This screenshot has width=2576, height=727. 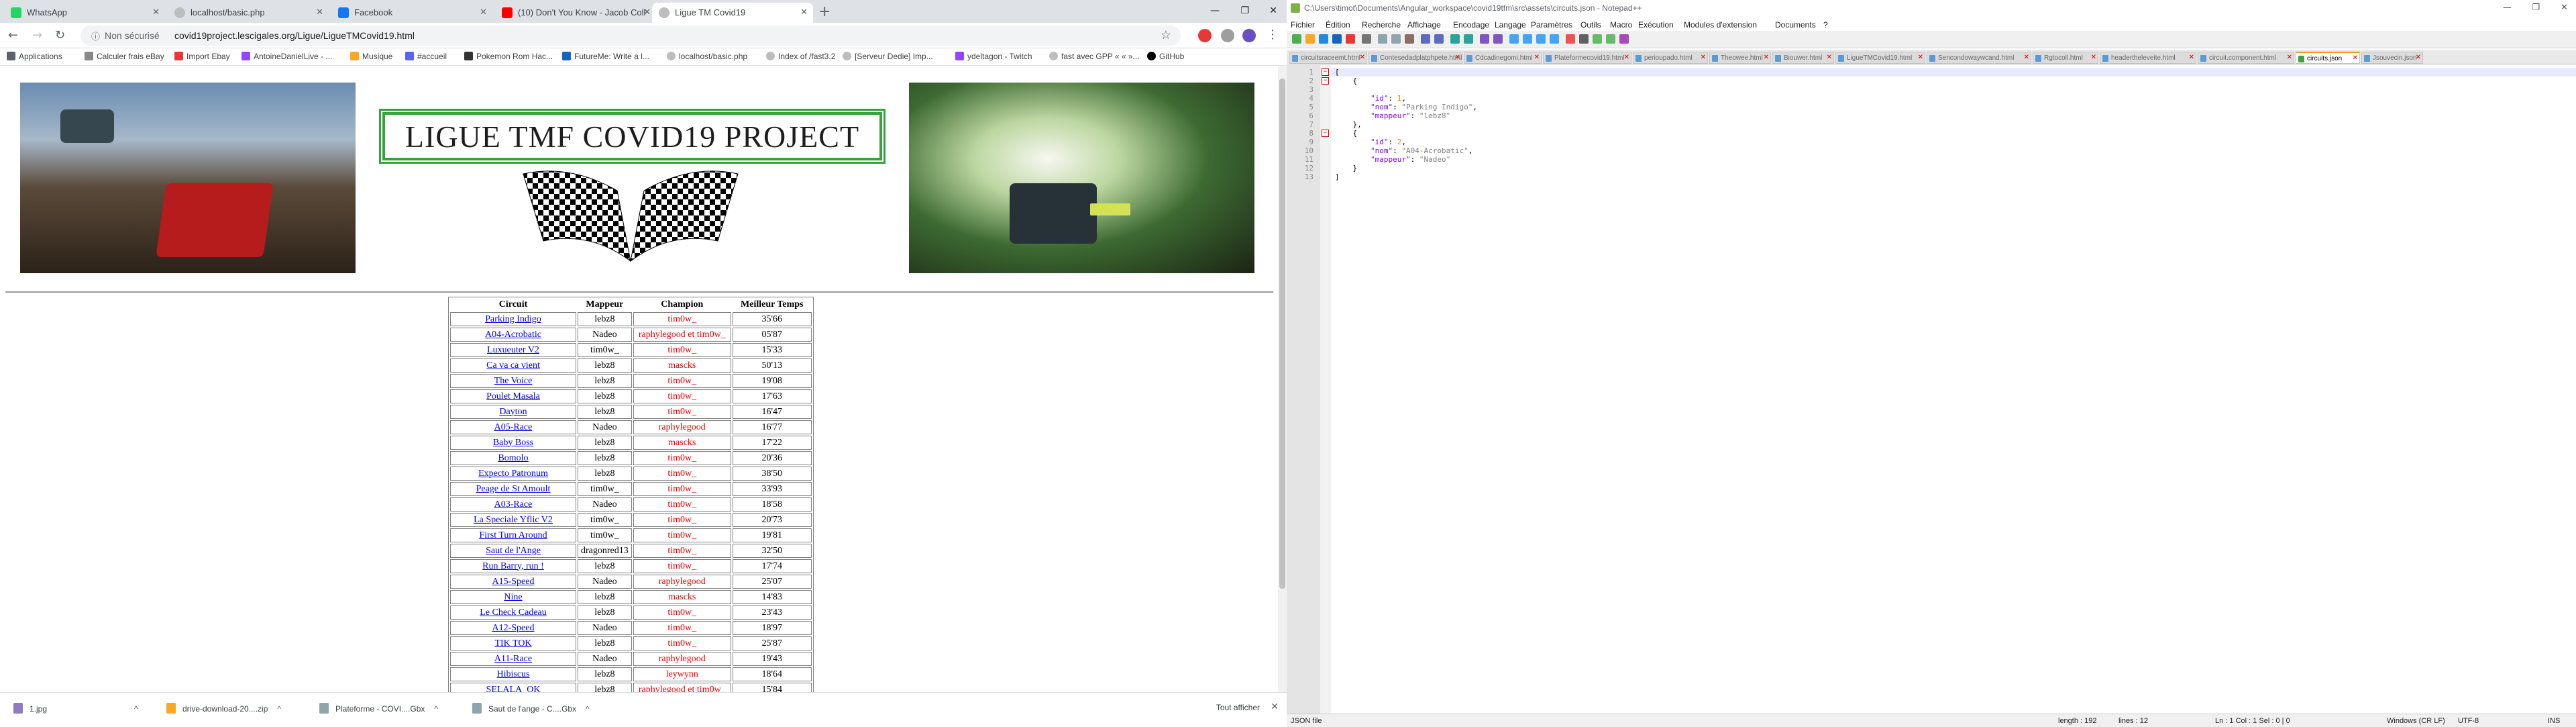 What do you see at coordinates (2564, 8) in the screenshot?
I see `close-window-button: ✕` at bounding box center [2564, 8].